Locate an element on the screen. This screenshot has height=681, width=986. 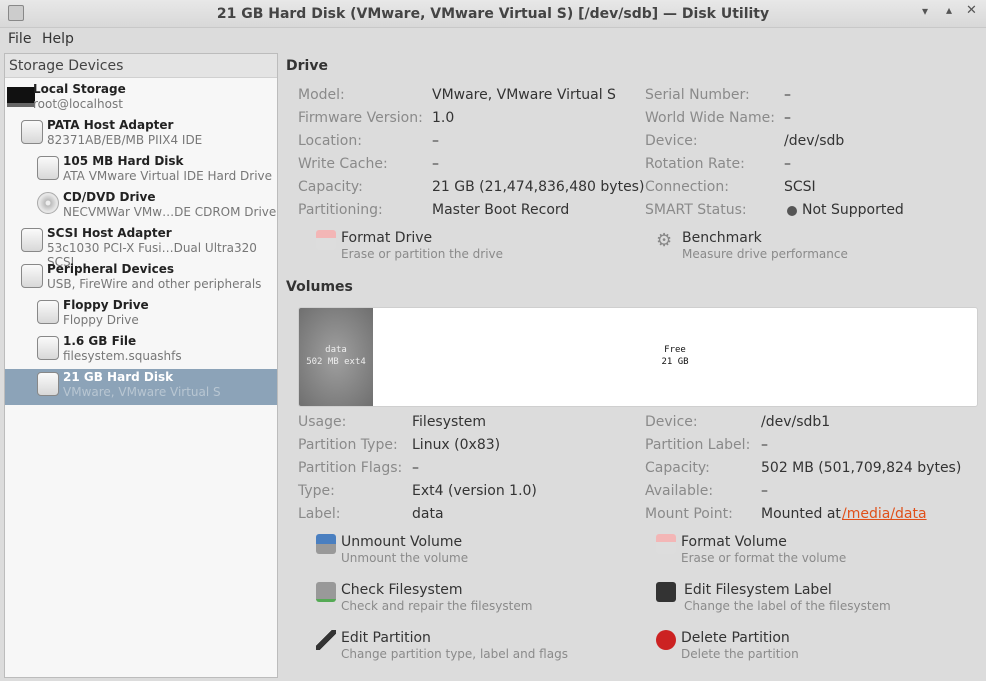
volume-field-value: /dev/sdb1 is located at coordinates (796, 422).